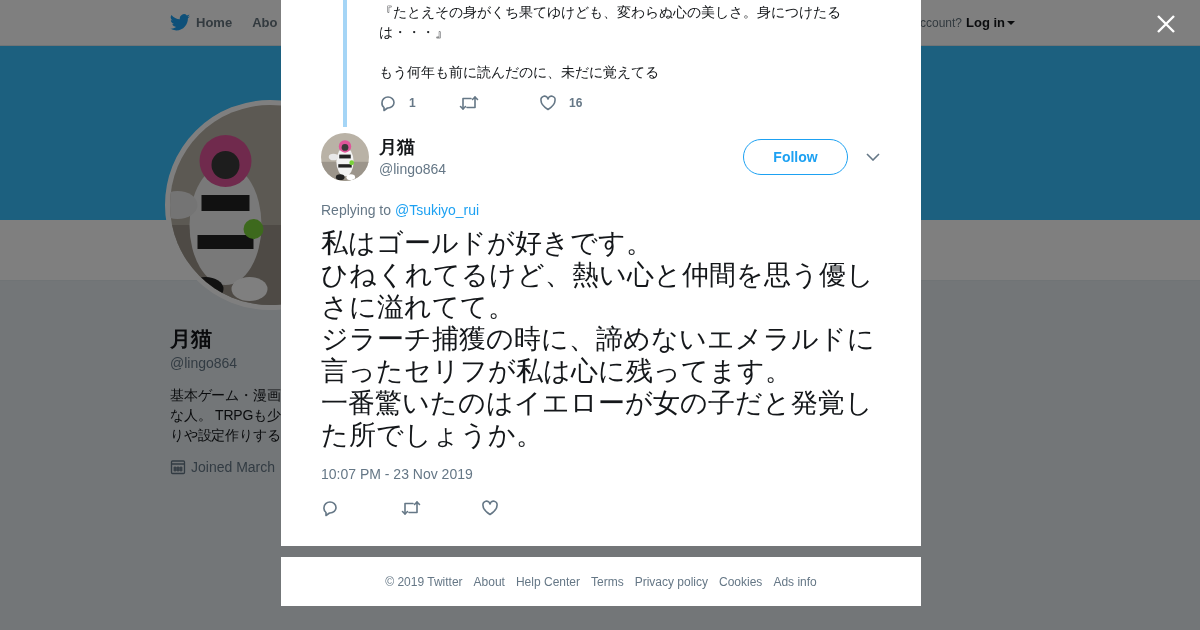 The height and width of the screenshot is (630, 1200). I want to click on profile-handle: @lingo864, so click(204, 363).